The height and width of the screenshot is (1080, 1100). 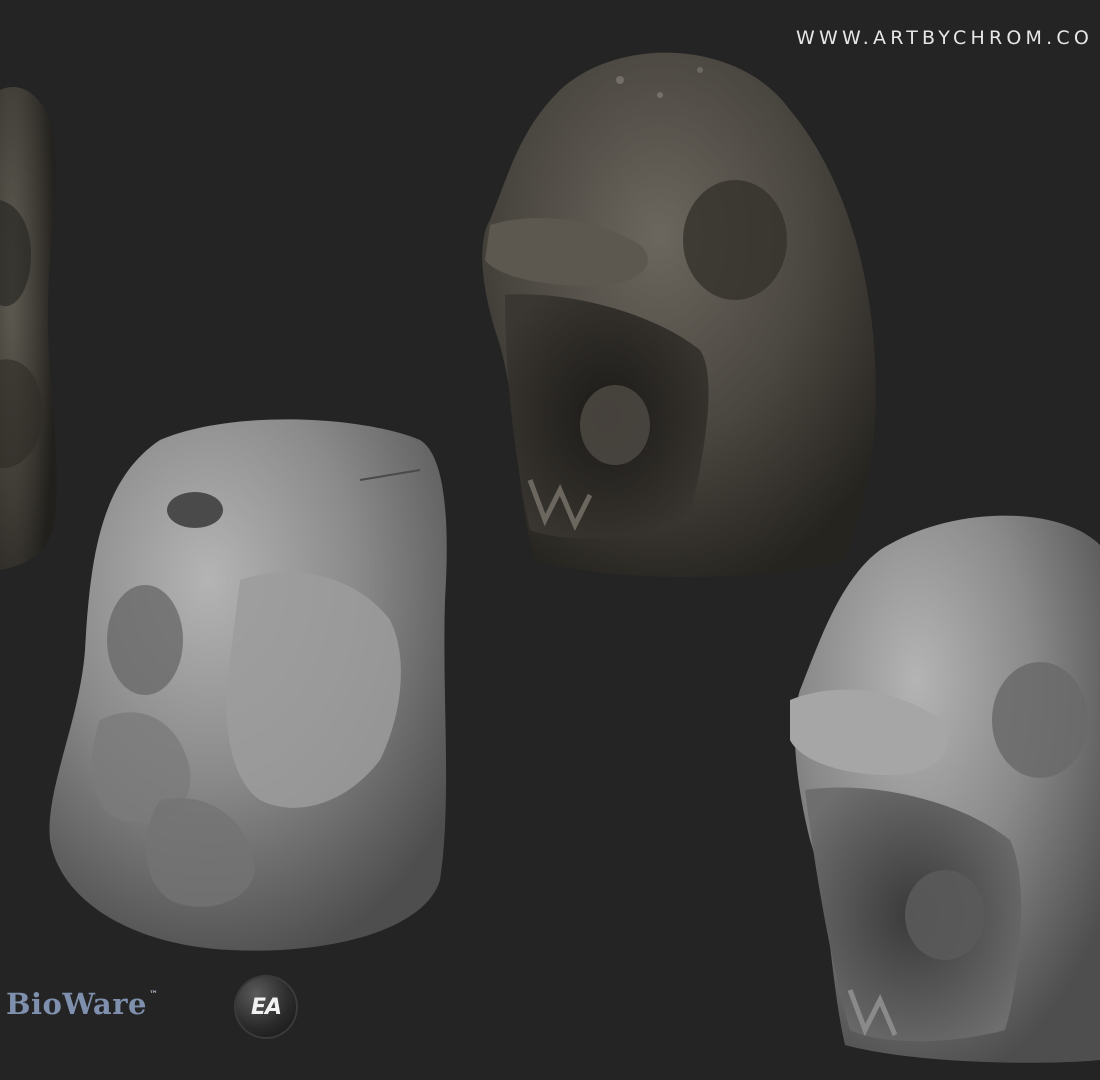 I want to click on ea-logo: EA, so click(x=266, y=1007).